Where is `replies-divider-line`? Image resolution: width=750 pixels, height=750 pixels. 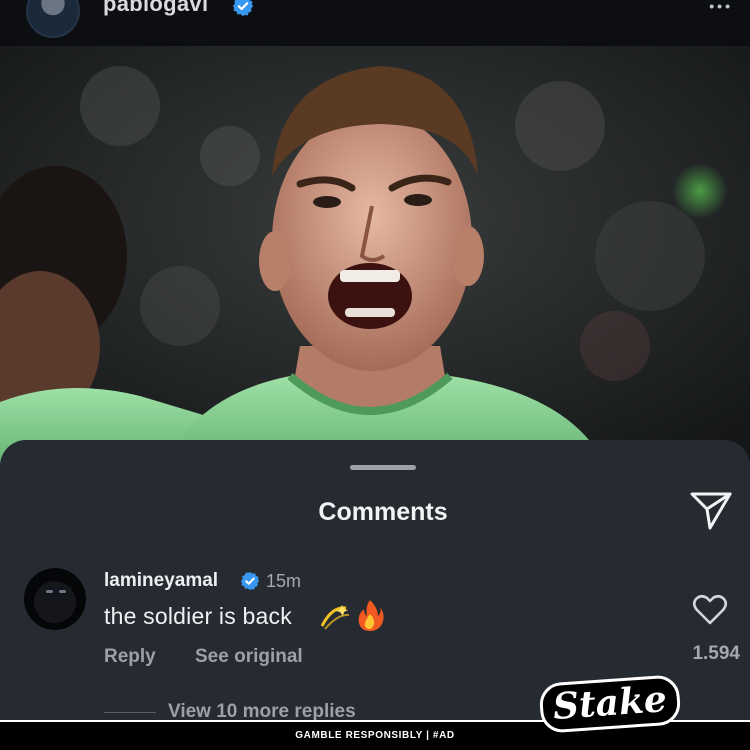 replies-divider-line is located at coordinates (130, 712).